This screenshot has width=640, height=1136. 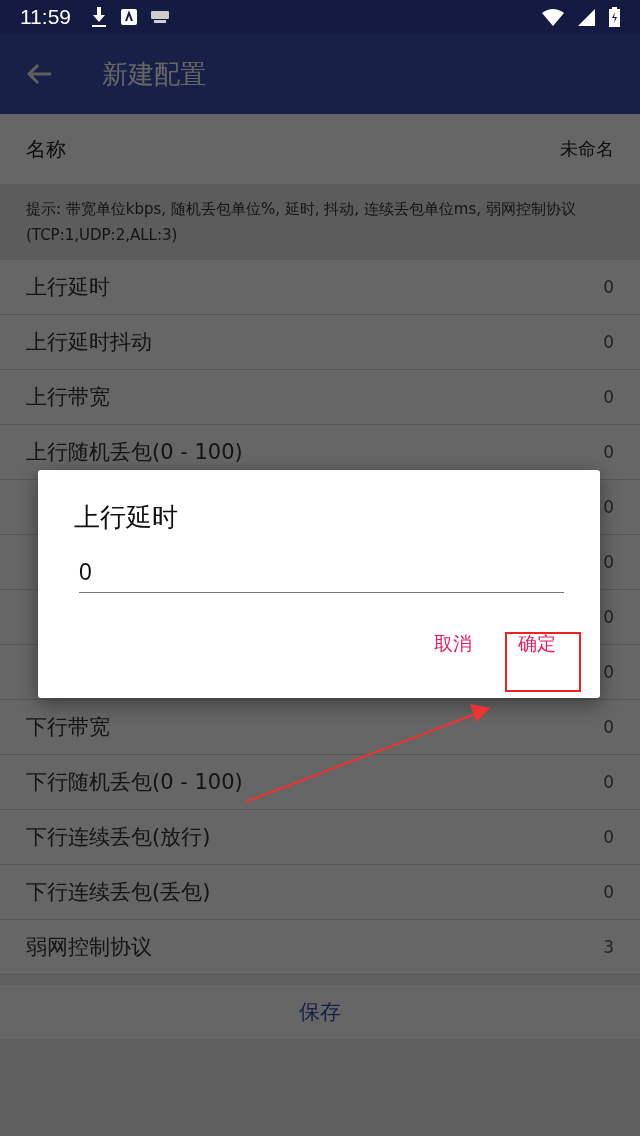 What do you see at coordinates (134, 782) in the screenshot?
I see `setting-label: 下行随机丢包(0 - 100)` at bounding box center [134, 782].